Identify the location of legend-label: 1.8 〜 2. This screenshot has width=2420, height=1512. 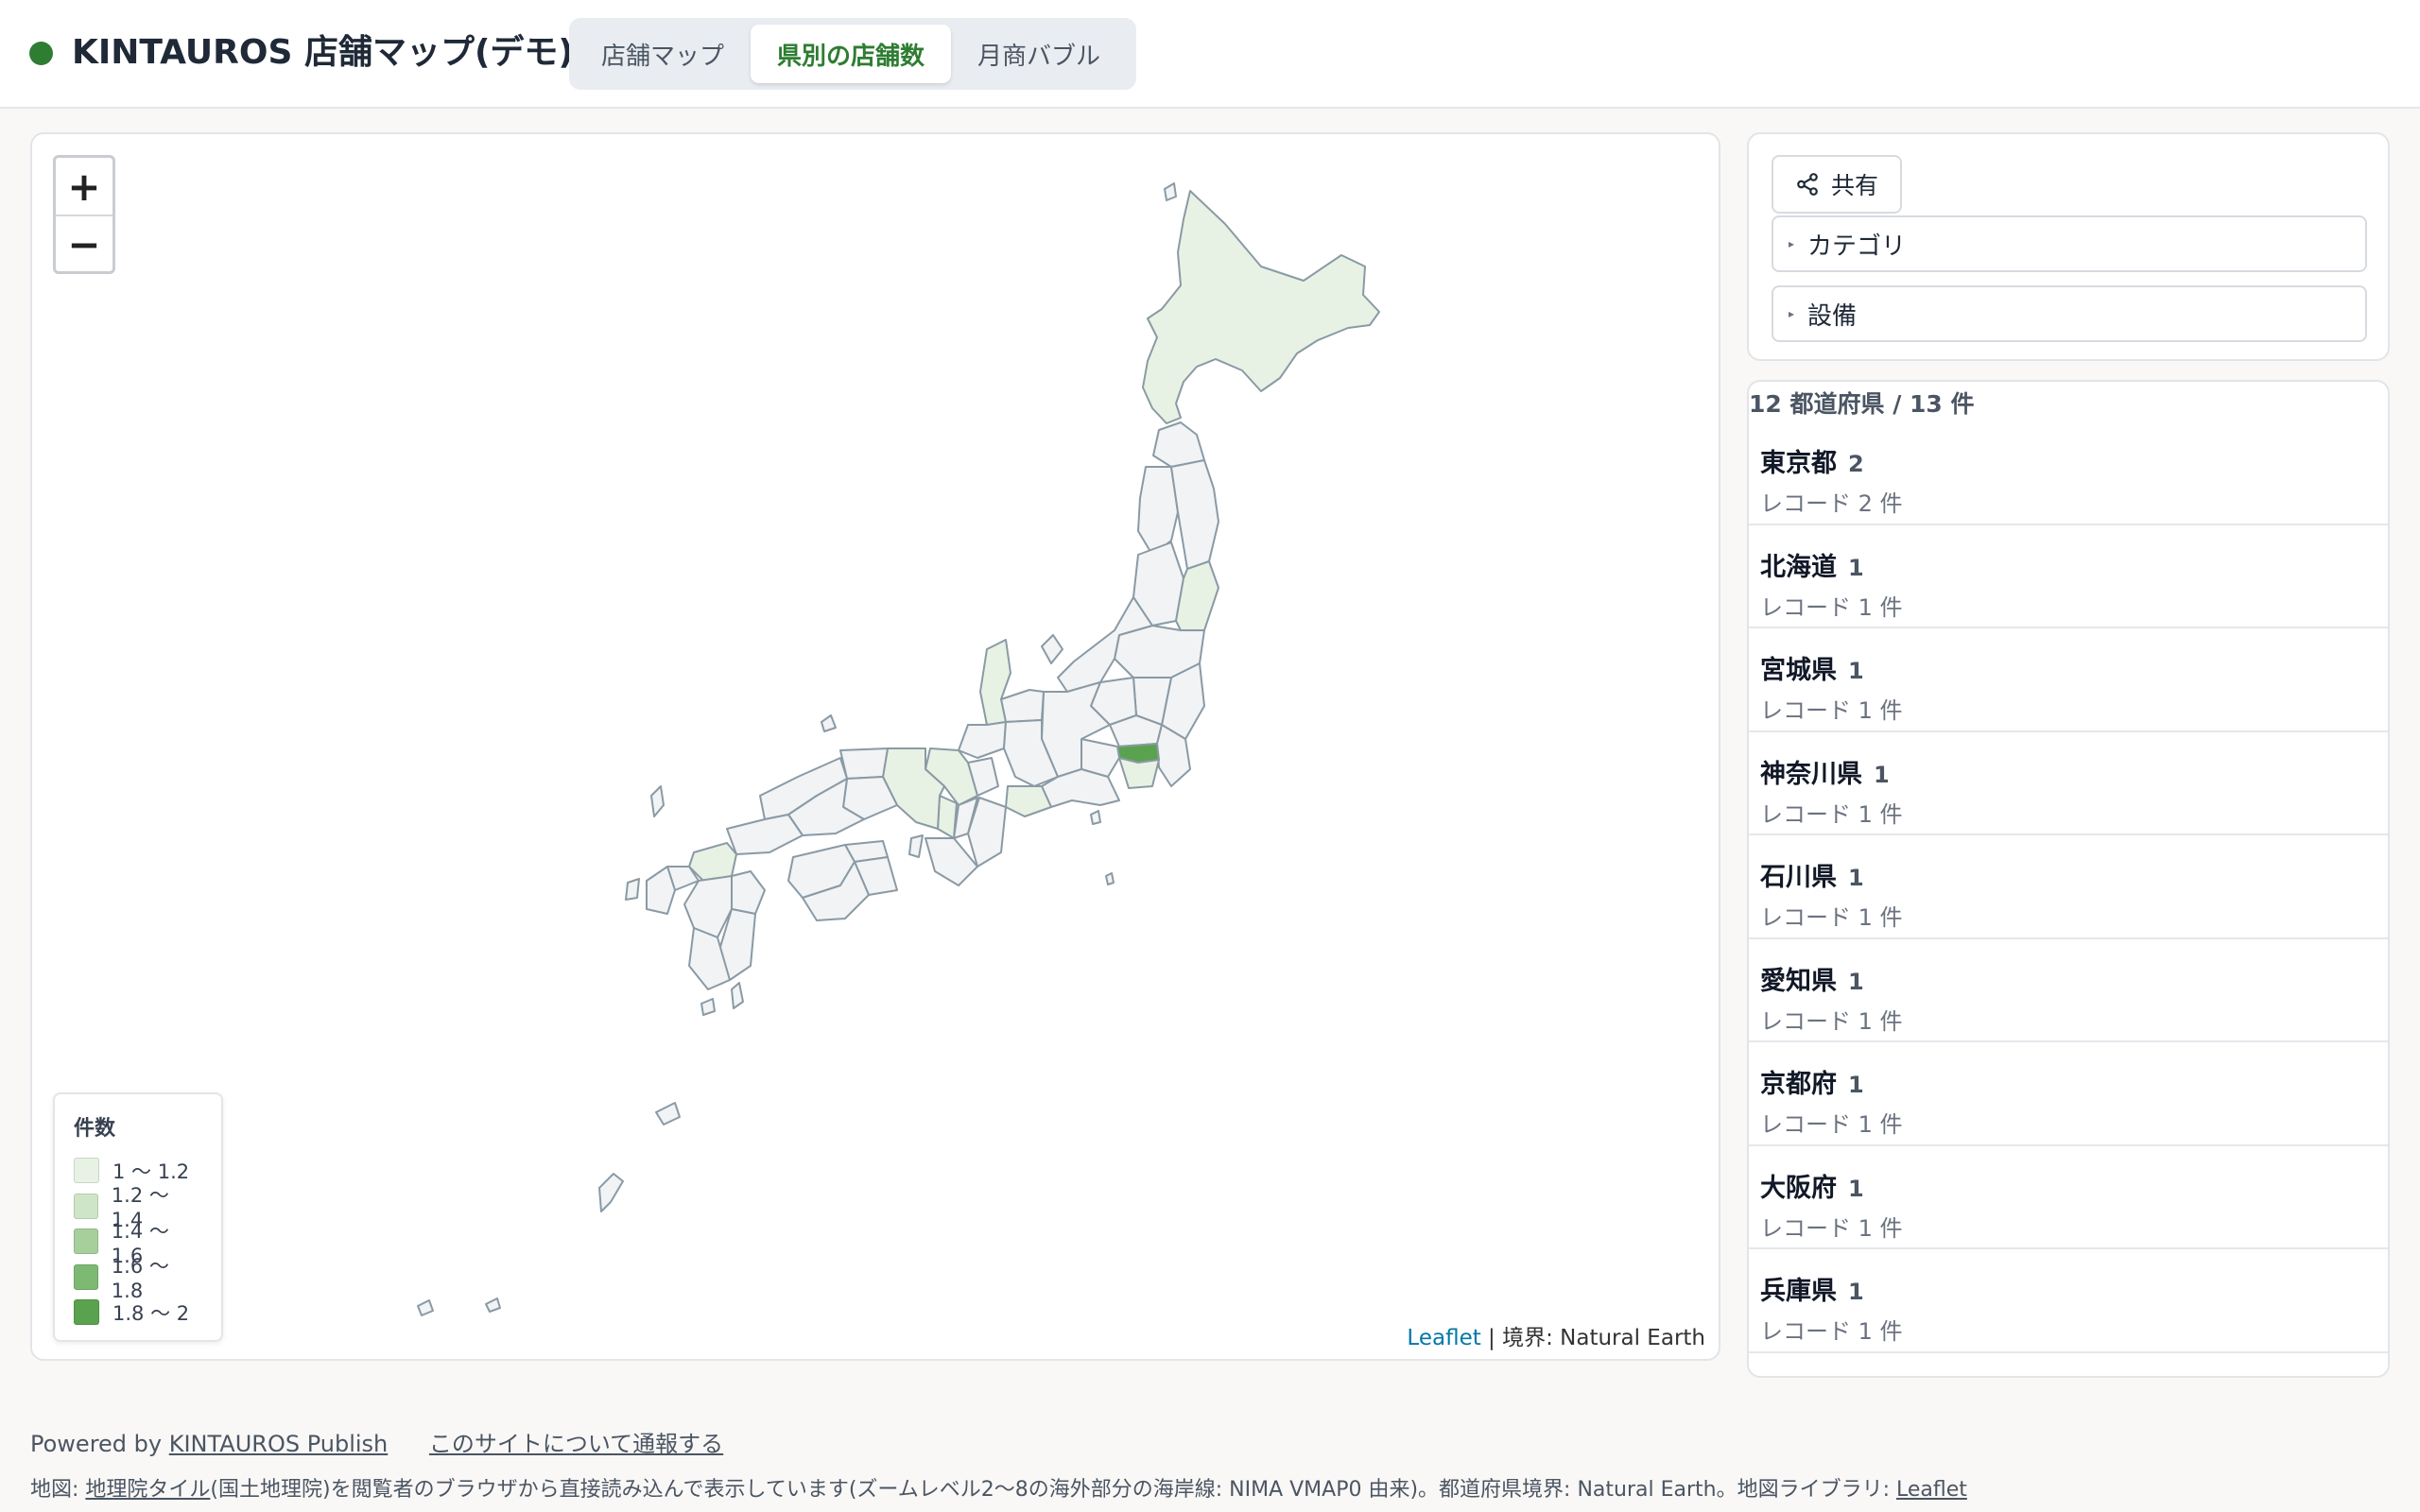
(151, 1313).